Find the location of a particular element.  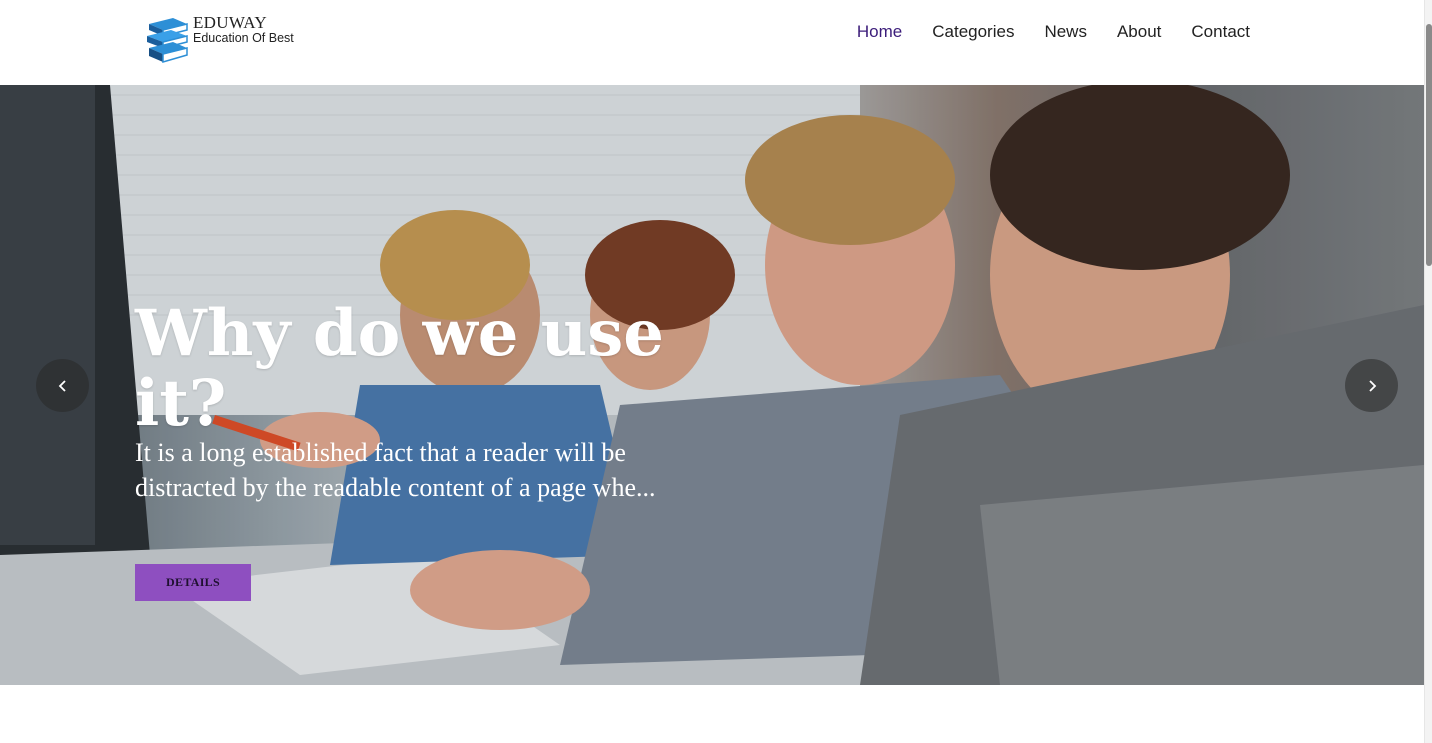

books-stack-icon is located at coordinates (167, 40).